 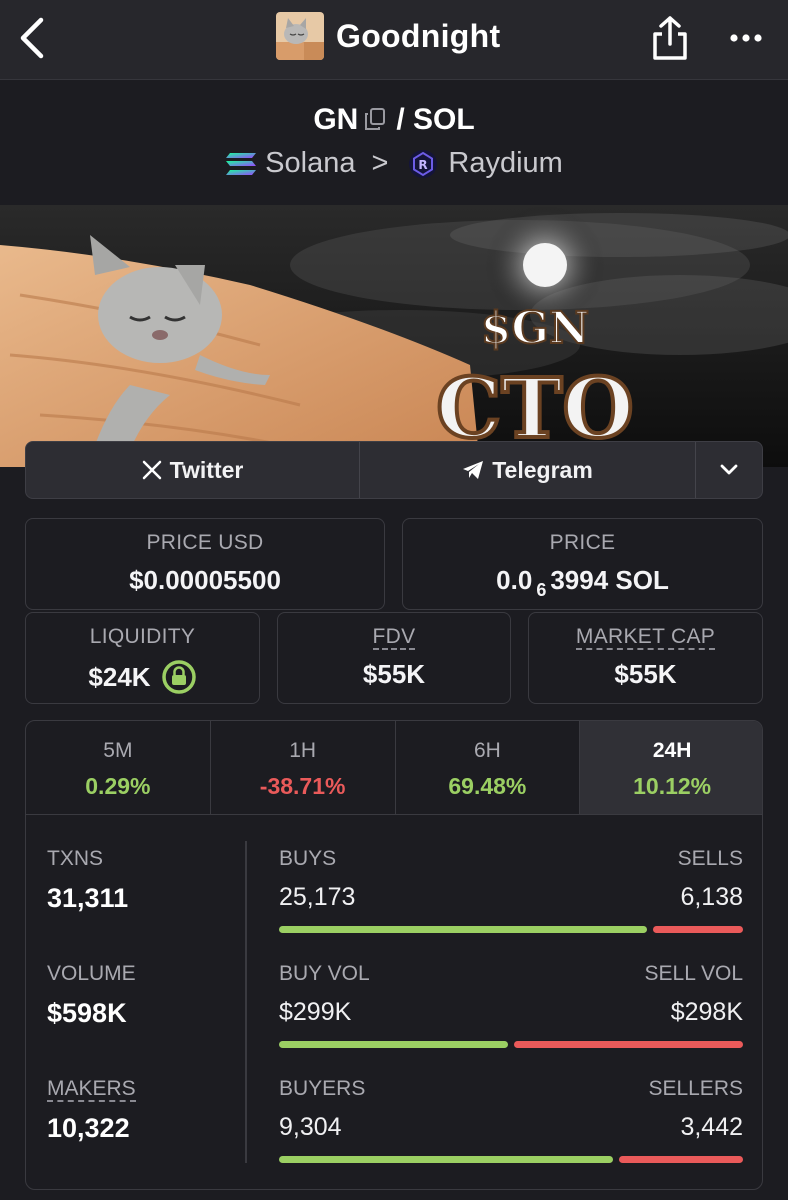 I want to click on sell-vol-value: $298K, so click(x=706, y=1012).